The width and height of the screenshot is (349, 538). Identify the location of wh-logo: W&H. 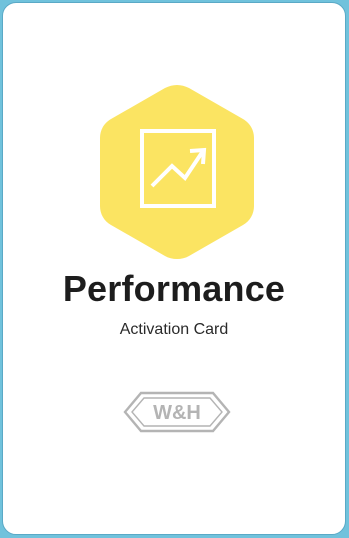
(177, 412).